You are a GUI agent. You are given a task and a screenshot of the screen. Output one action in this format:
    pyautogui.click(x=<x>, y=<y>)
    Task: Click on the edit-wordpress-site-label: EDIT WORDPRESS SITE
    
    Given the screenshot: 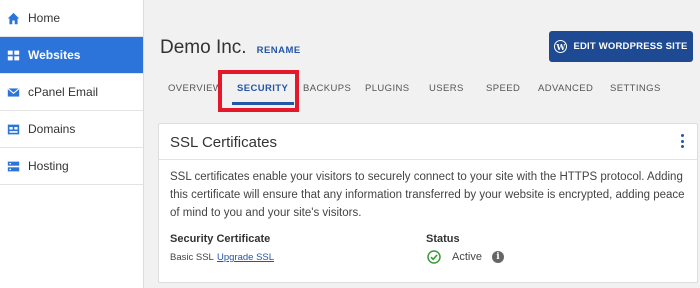 What is the action you would take?
    pyautogui.click(x=630, y=46)
    